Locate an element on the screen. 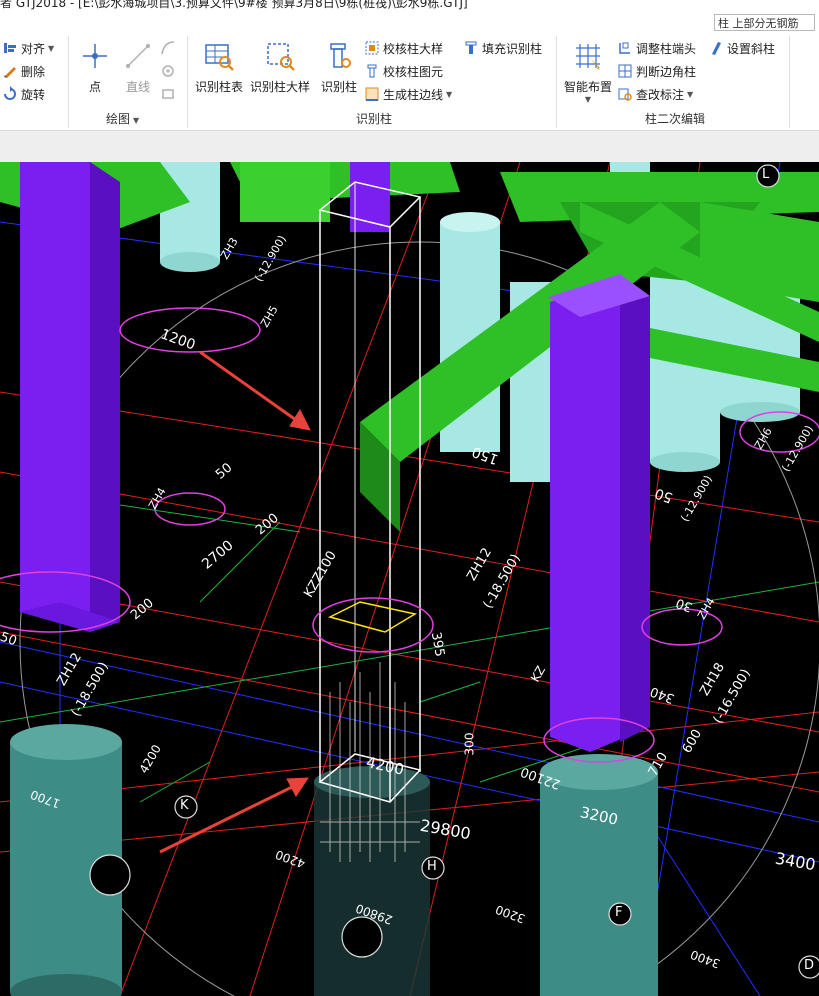  toolbar-gap is located at coordinates (409, 146).